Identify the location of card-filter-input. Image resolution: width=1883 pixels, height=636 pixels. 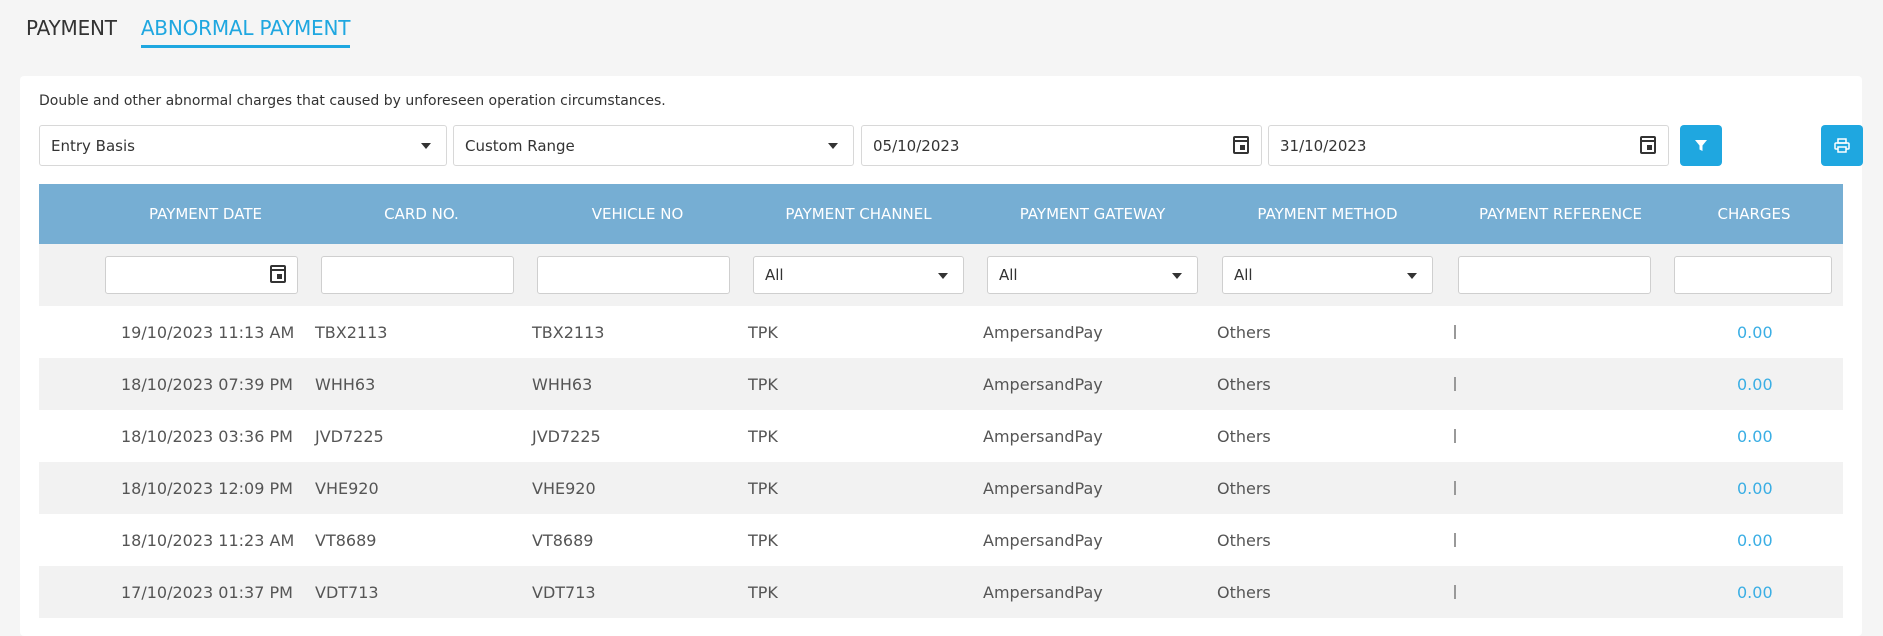
(417, 275).